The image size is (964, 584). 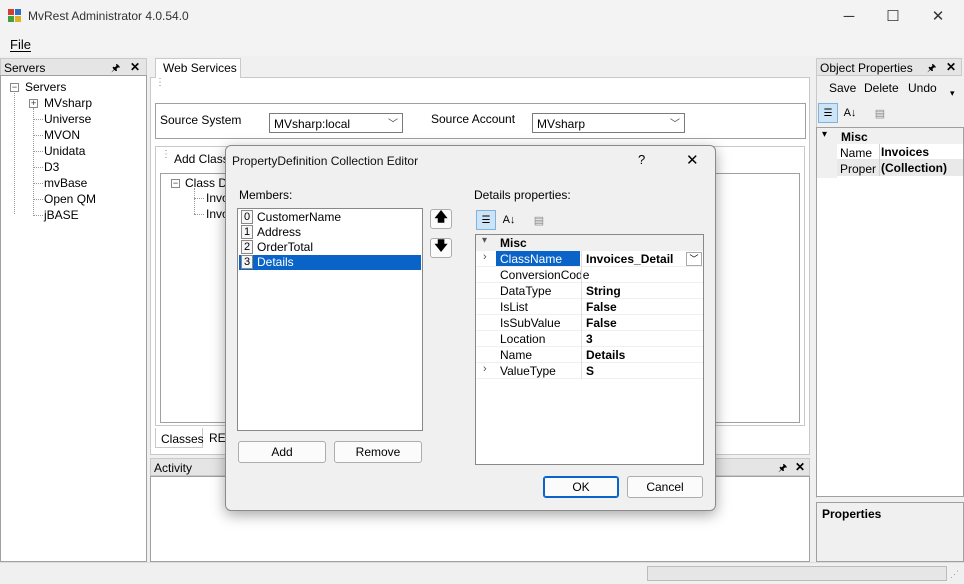 What do you see at coordinates (70, 199) in the screenshot?
I see `tree-item-openqm: Open QM` at bounding box center [70, 199].